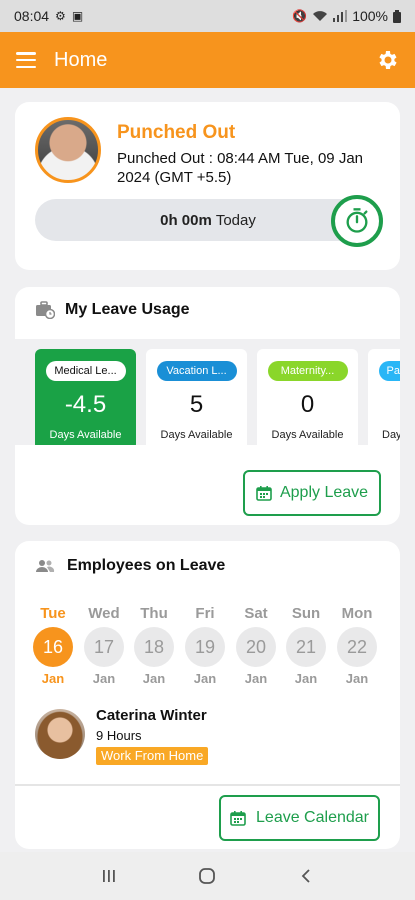  Describe the element at coordinates (26, 60) in the screenshot. I see `menu-icon` at that location.